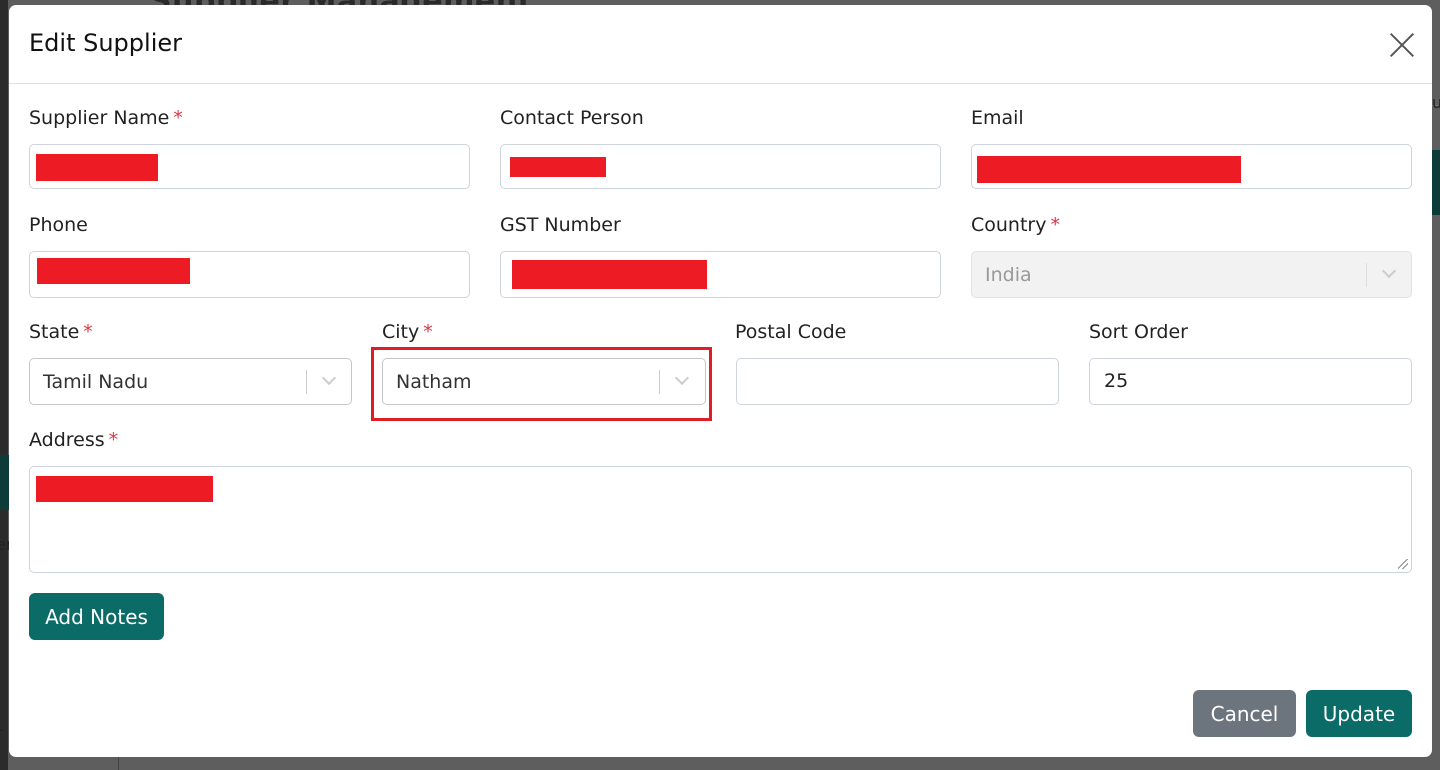 Image resolution: width=1440 pixels, height=770 pixels. I want to click on country-label: Country *, so click(1015, 225).